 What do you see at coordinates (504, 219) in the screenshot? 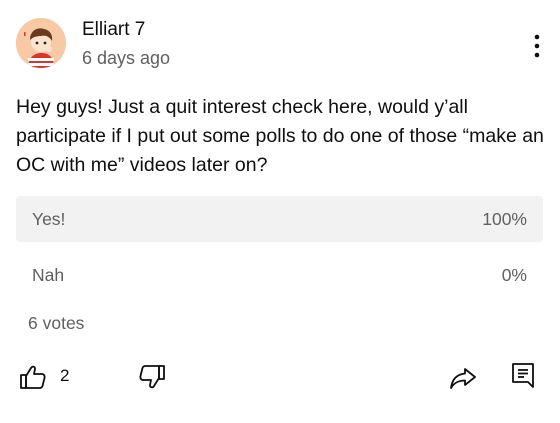
I see `poll-option-percent: 100%` at bounding box center [504, 219].